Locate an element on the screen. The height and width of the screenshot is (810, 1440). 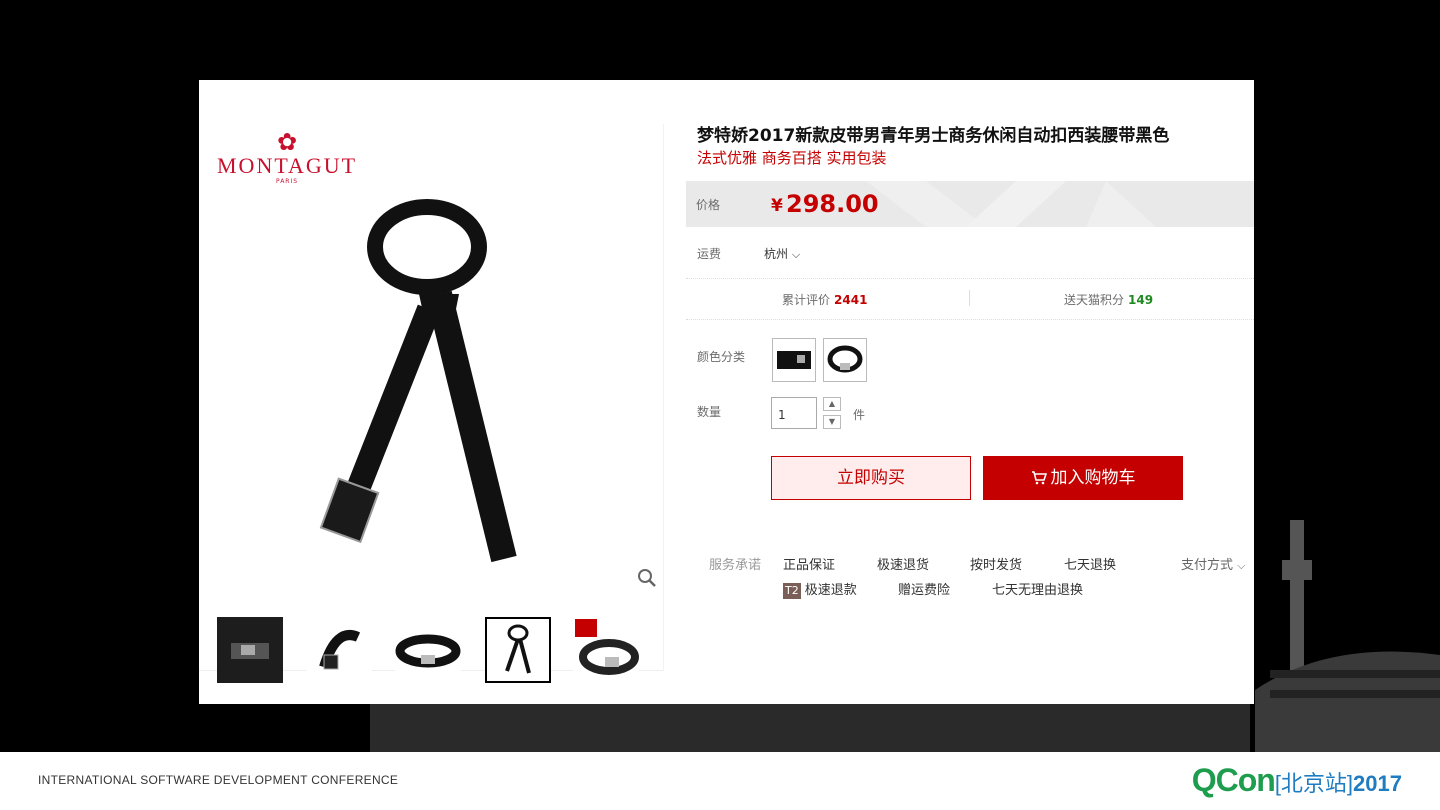
price-bar: 价格 ¥ 298.00 is located at coordinates (970, 204).